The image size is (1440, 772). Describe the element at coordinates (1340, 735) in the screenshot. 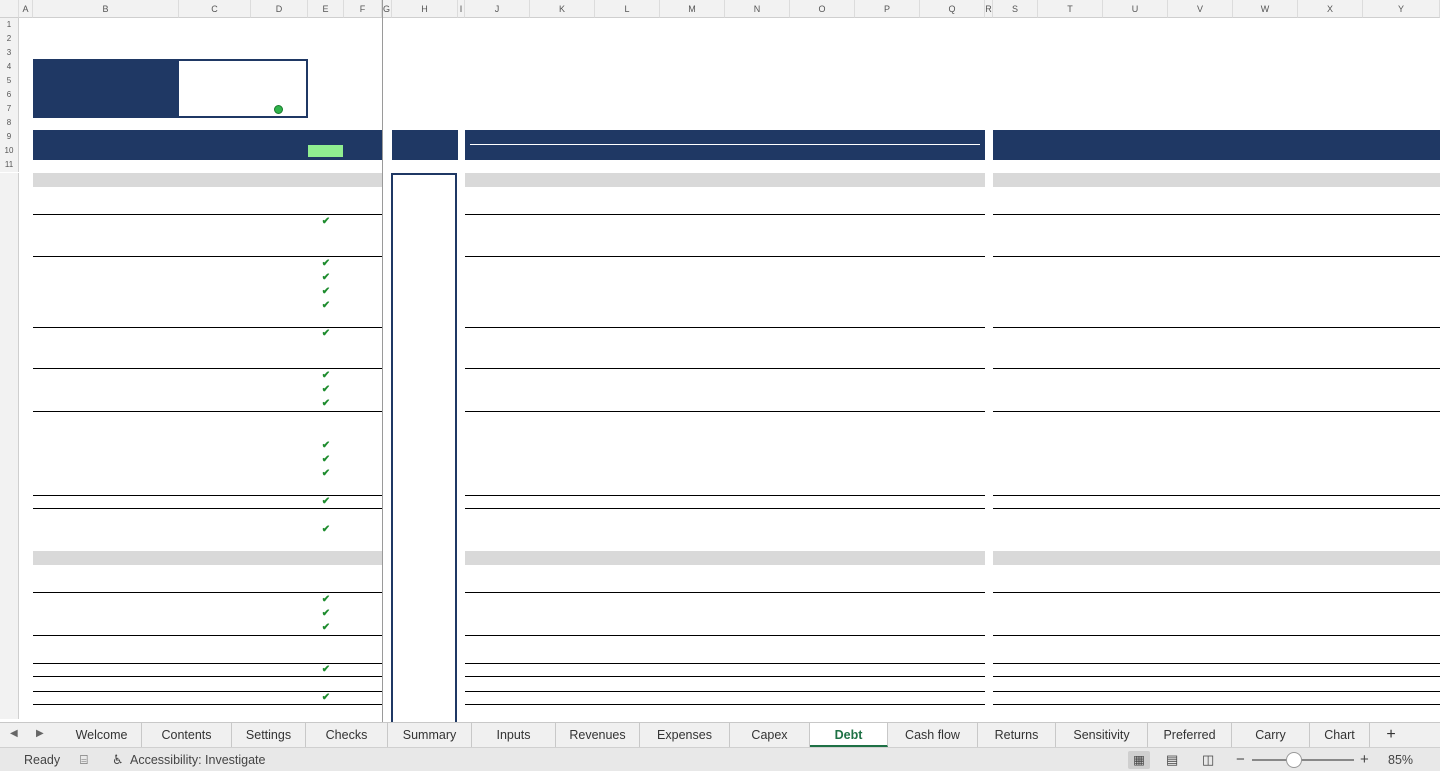

I see `sheet-tab-chart: Chart` at that location.